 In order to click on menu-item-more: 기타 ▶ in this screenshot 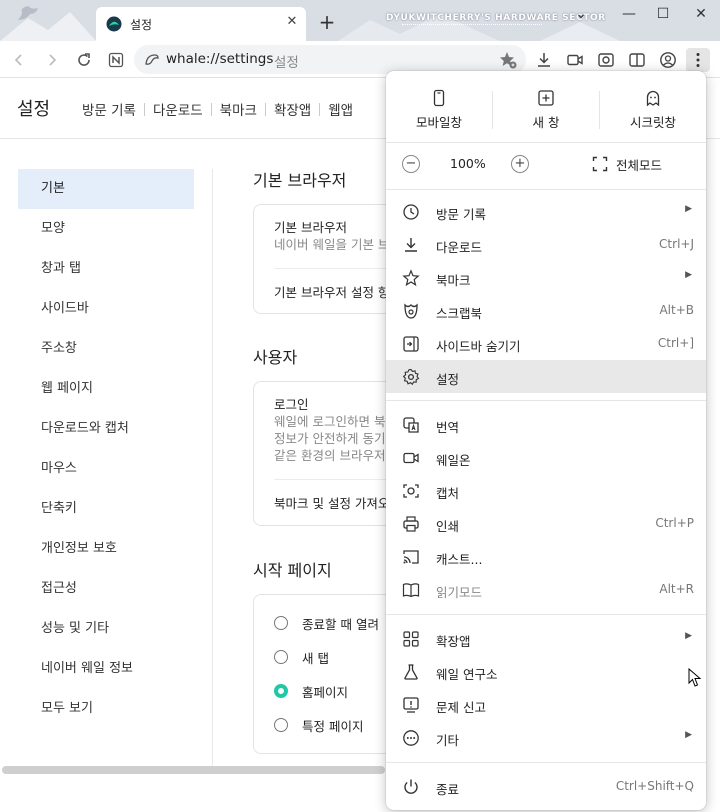, I will do `click(546, 737)`.